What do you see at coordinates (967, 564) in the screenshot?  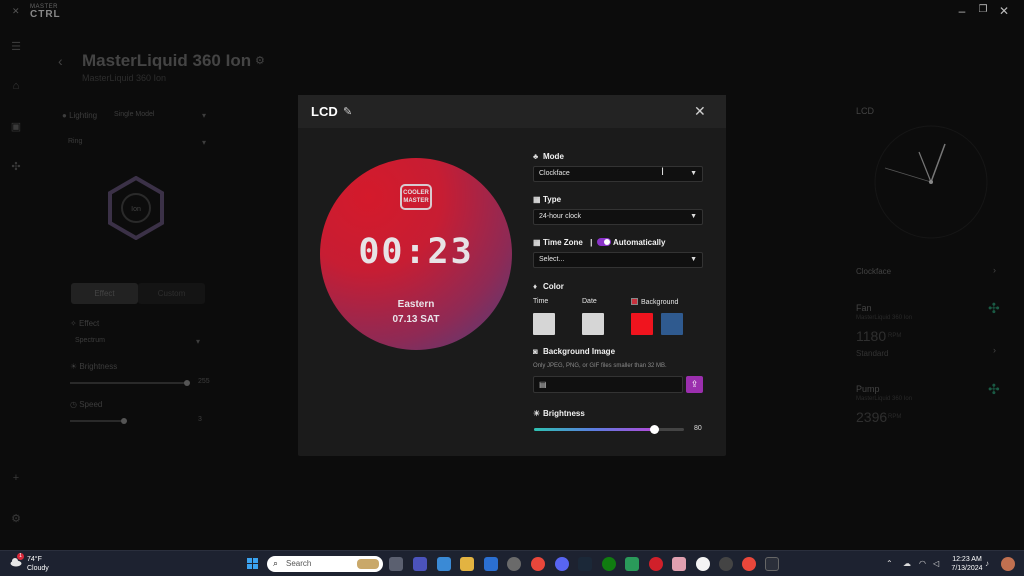 I see `taskbar-clock: 12:23 AM 7/13/2024` at bounding box center [967, 564].